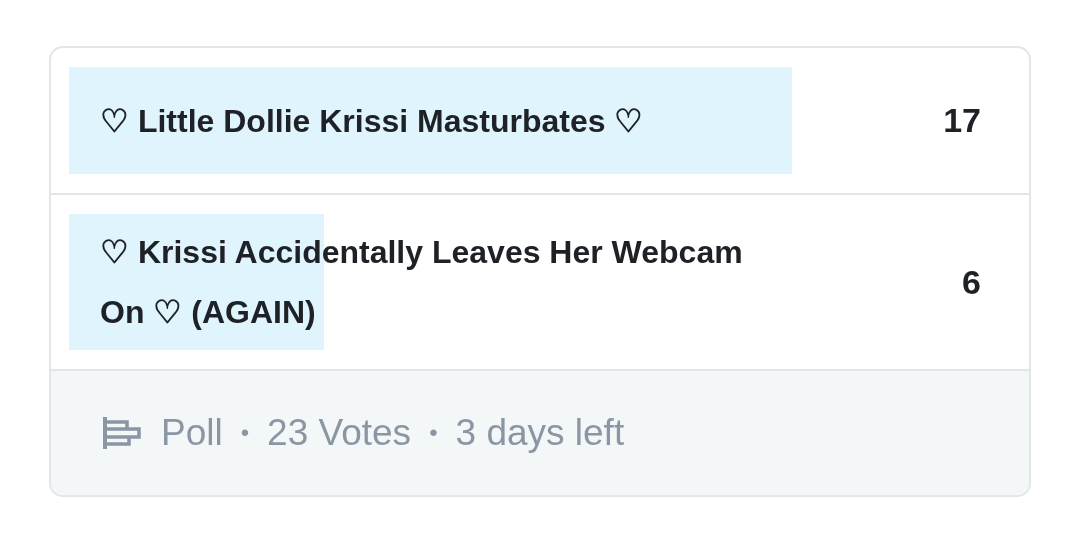  I want to click on vote-count: 17, so click(961, 120).